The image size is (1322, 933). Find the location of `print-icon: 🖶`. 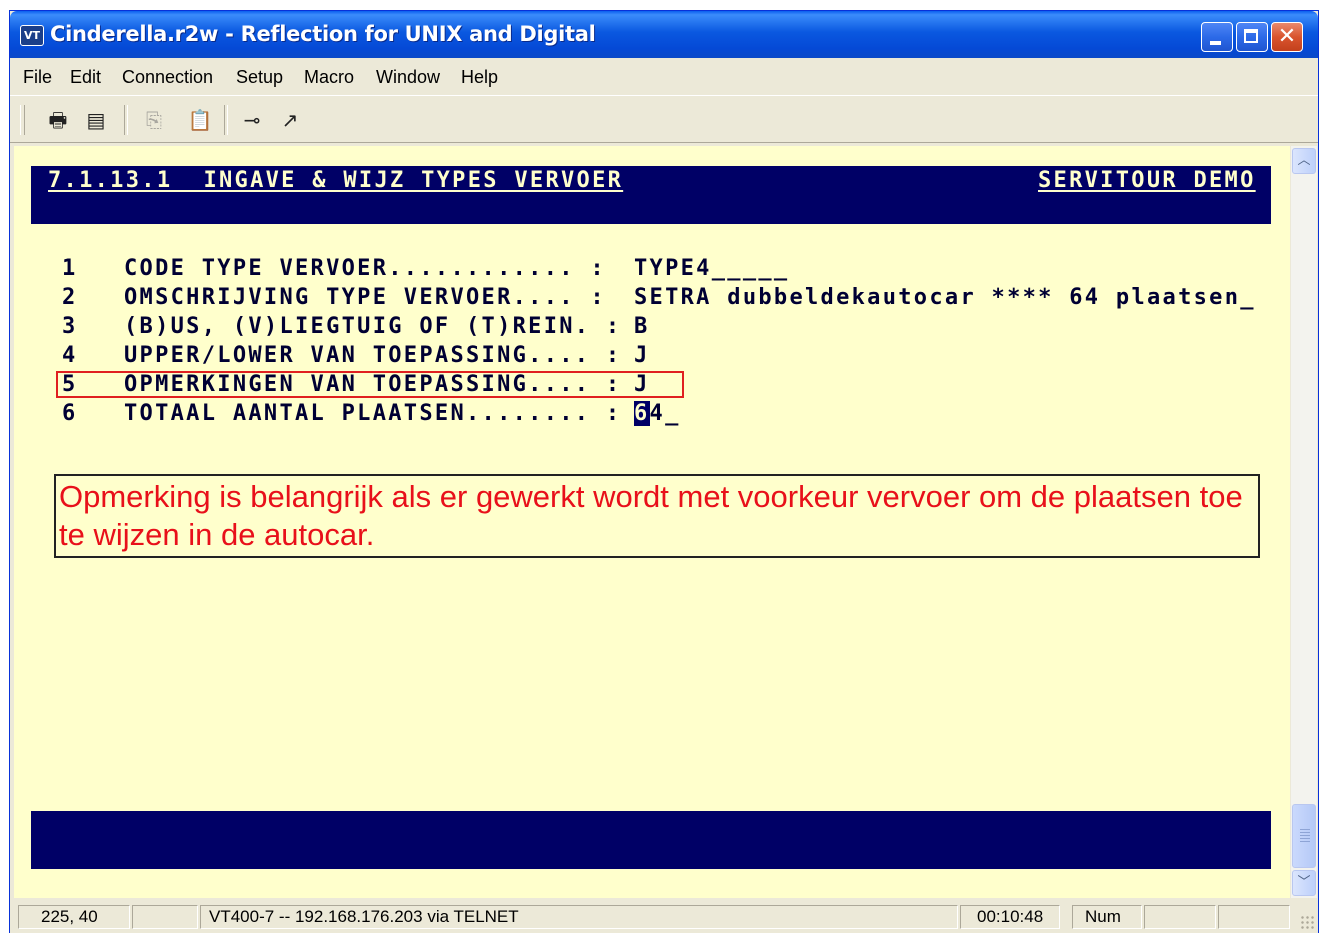

print-icon: 🖶 is located at coordinates (58, 120).